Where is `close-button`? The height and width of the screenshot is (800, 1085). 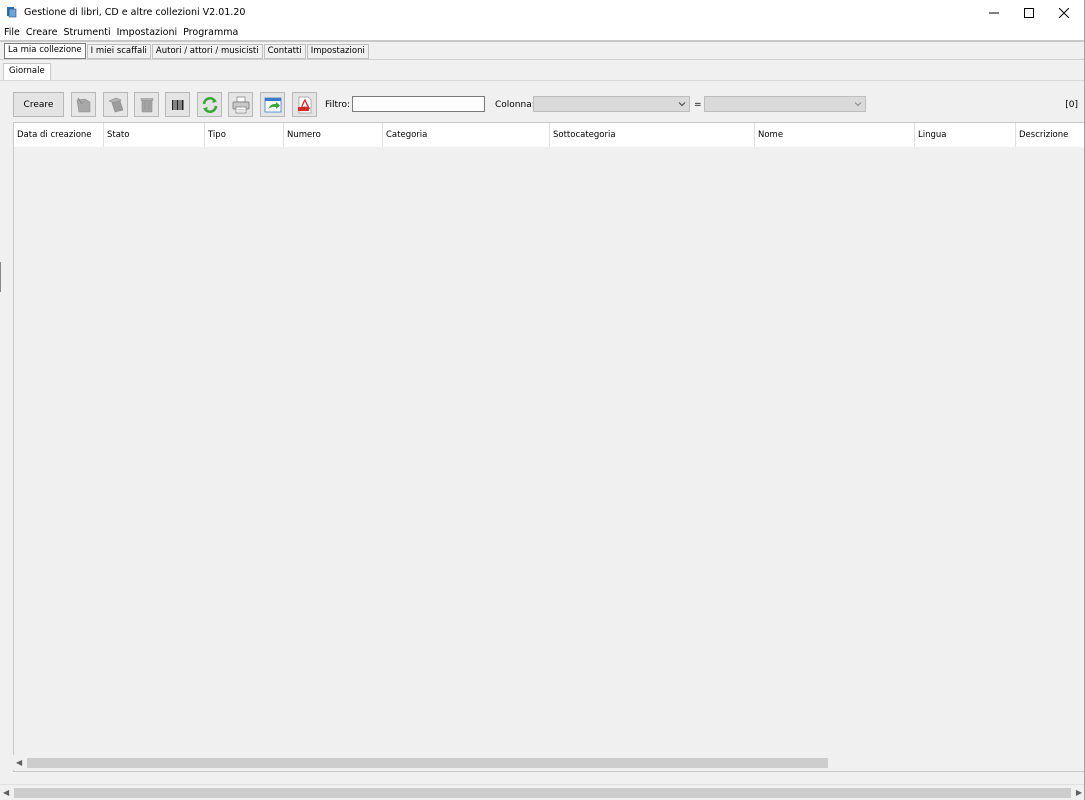 close-button is located at coordinates (1064, 13).